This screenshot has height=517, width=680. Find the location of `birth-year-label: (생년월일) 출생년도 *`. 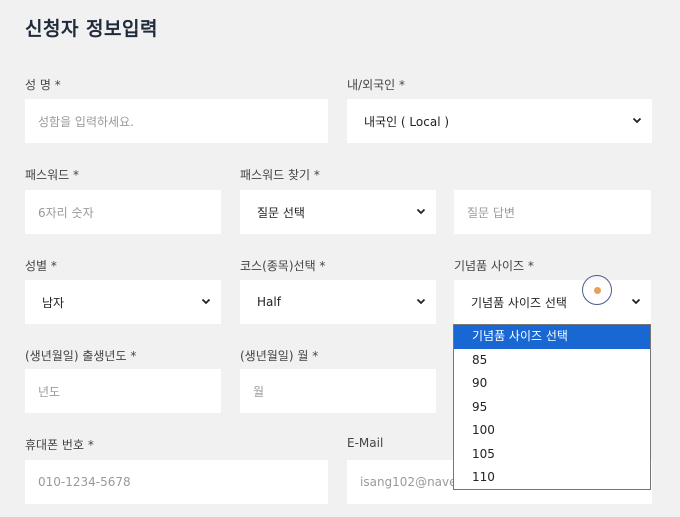

birth-year-label: (생년월일) 출생년도 * is located at coordinates (81, 356).